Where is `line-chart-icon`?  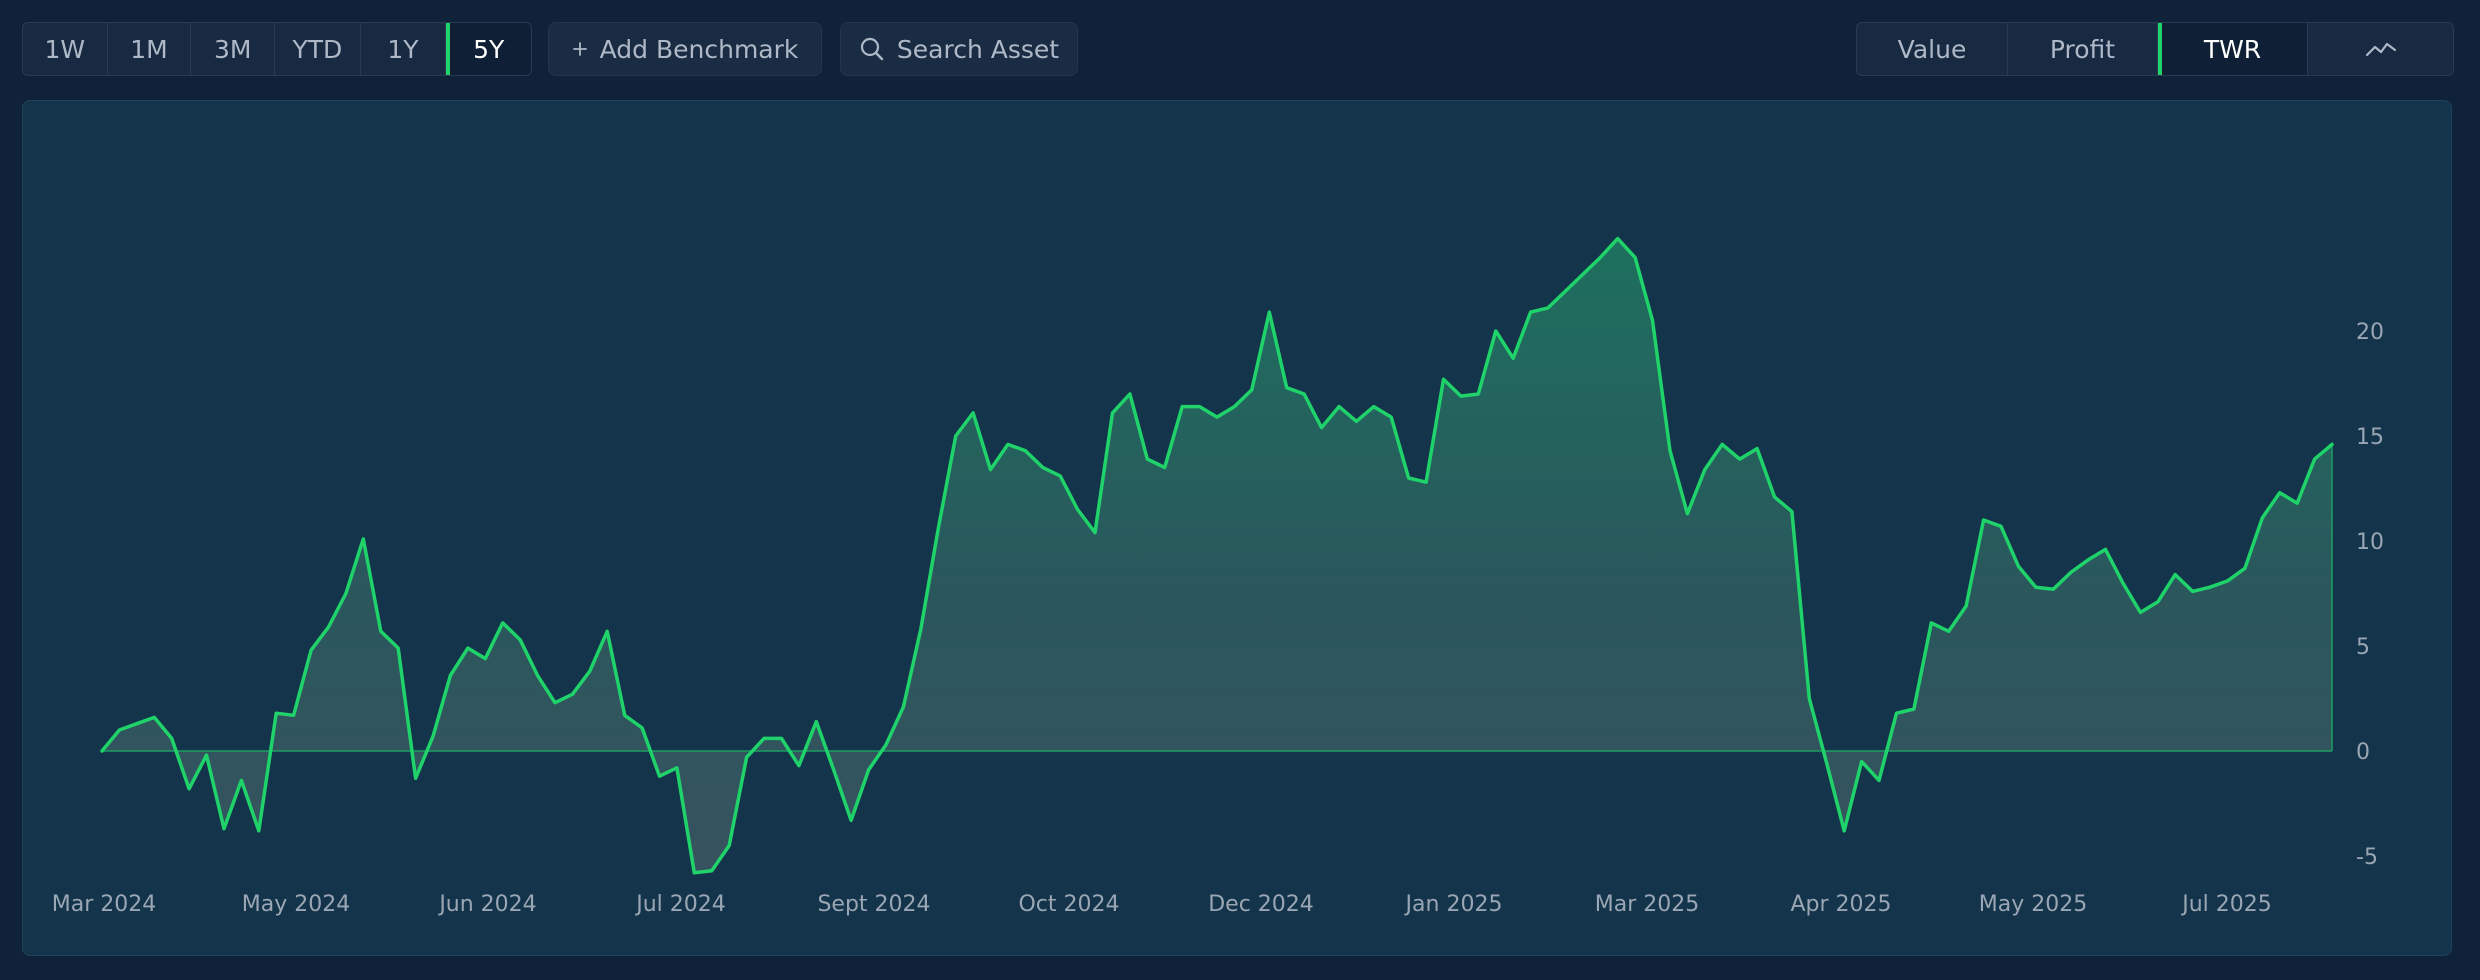 line-chart-icon is located at coordinates (2380, 49).